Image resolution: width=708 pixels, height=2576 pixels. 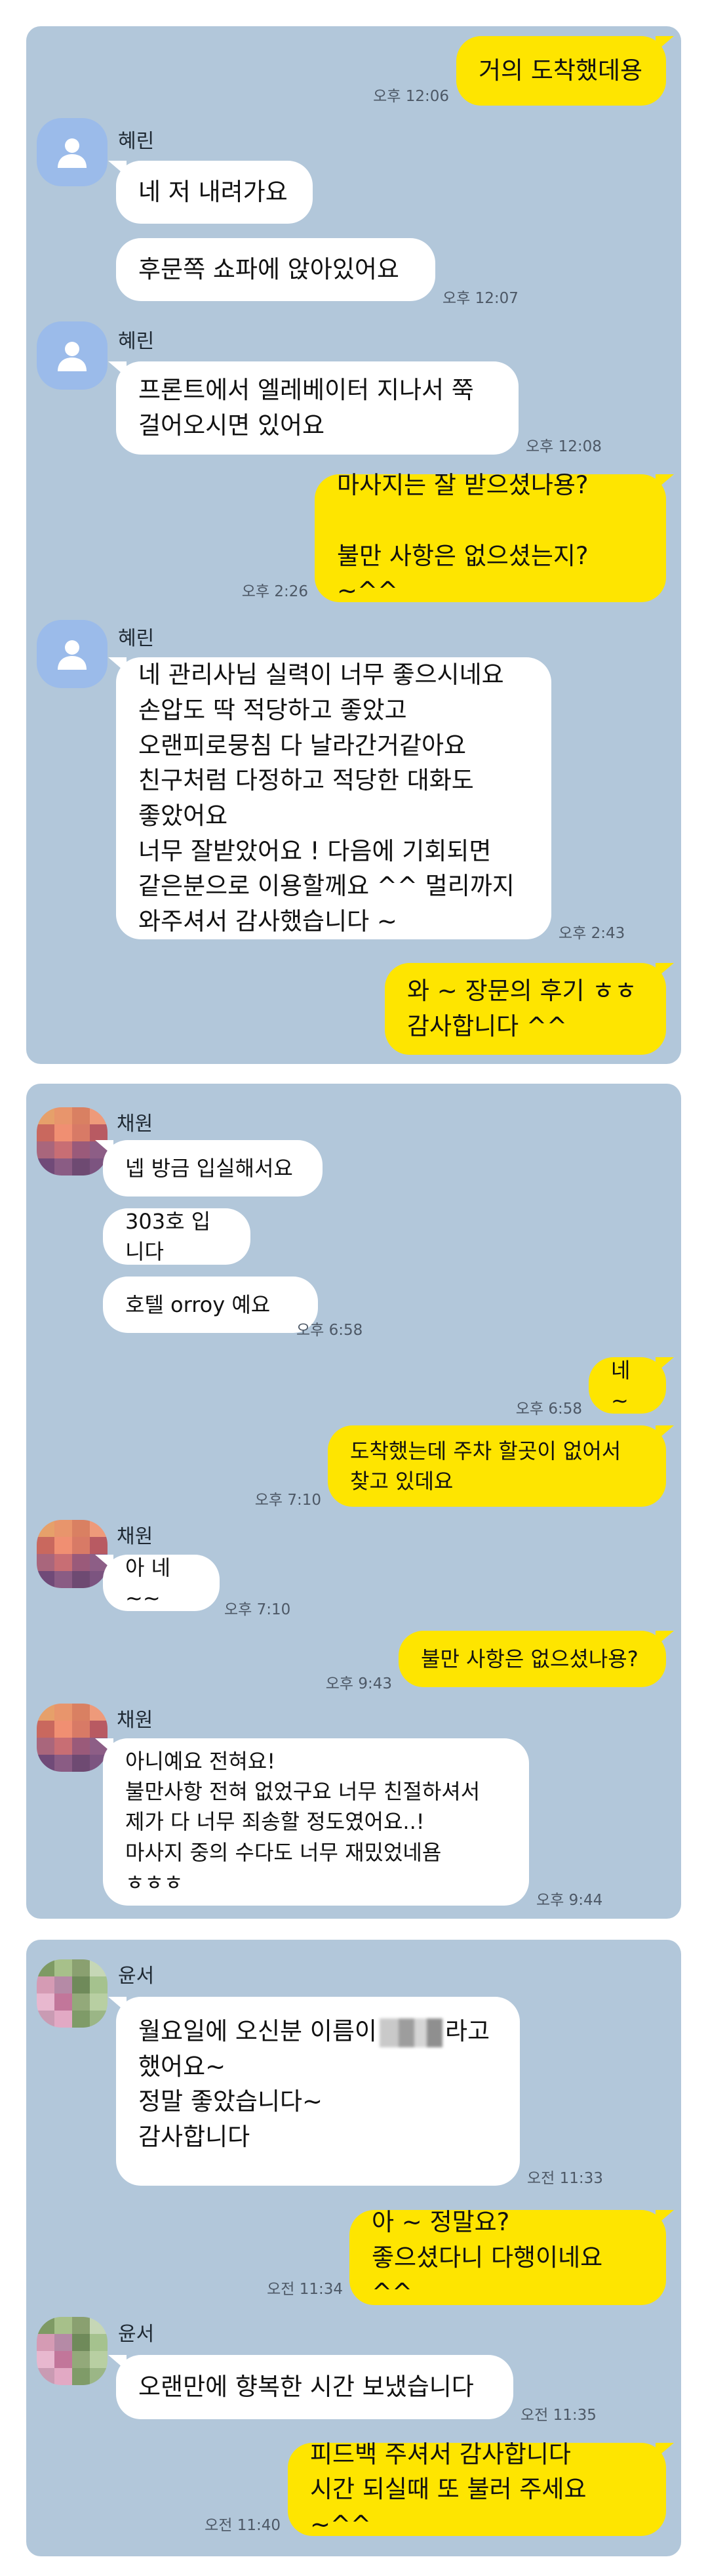 I want to click on message-bubble: 피드백 주셔서 감사합니다 시간 되실때 또 불러 주세요 ~^^, so click(x=481, y=2489).